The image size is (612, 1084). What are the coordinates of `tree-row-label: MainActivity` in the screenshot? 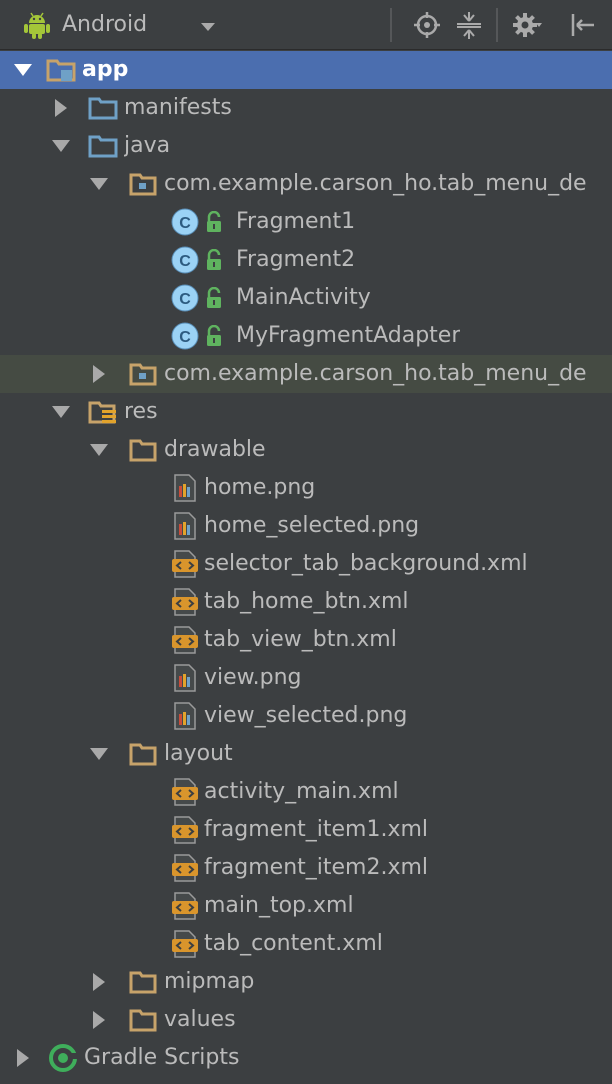 It's located at (303, 297).